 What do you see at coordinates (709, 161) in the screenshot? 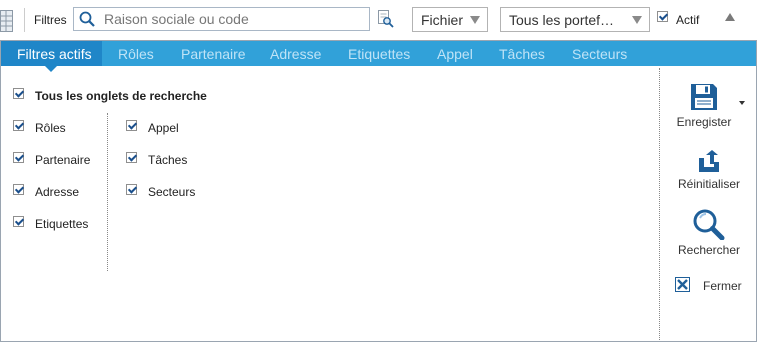
I see `reset-icon` at bounding box center [709, 161].